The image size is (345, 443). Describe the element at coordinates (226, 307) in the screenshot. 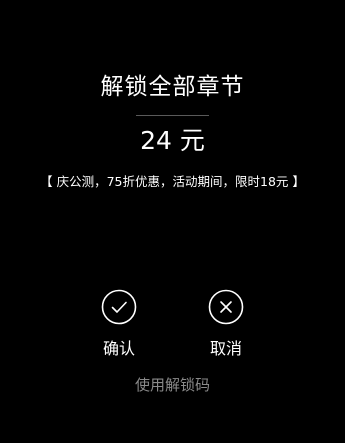

I see `close-circle-icon` at that location.